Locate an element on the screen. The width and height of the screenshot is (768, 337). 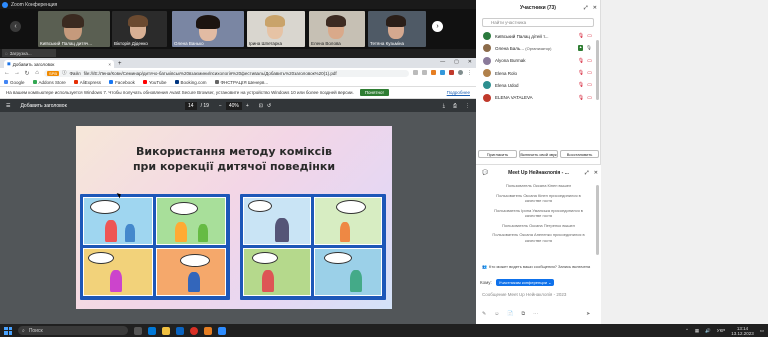
video-tile: Елена Волова is located at coordinates (337, 29).